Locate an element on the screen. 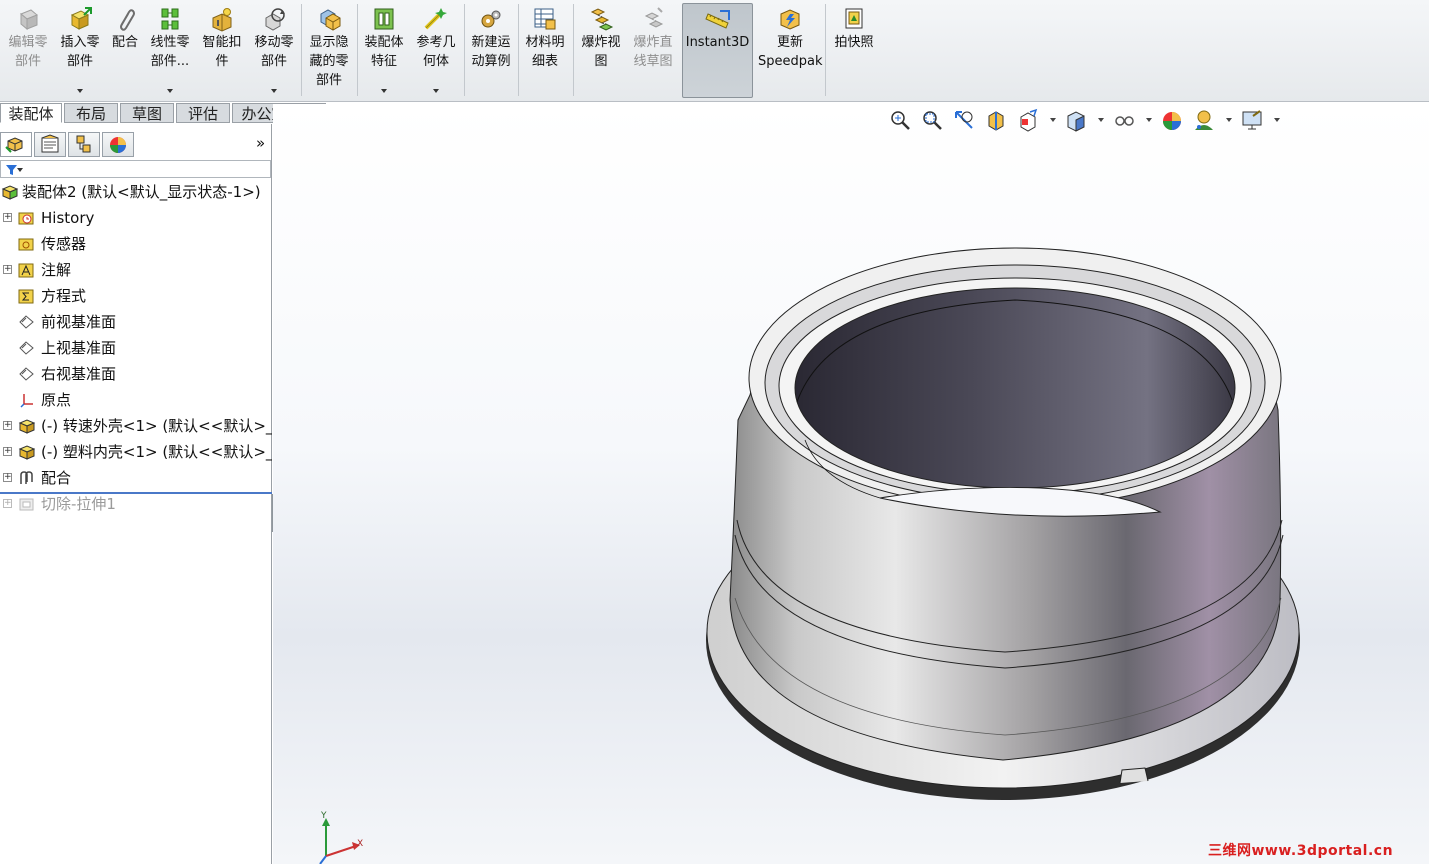 The height and width of the screenshot is (864, 1429). property-manager-tab-icon is located at coordinates (50, 143).